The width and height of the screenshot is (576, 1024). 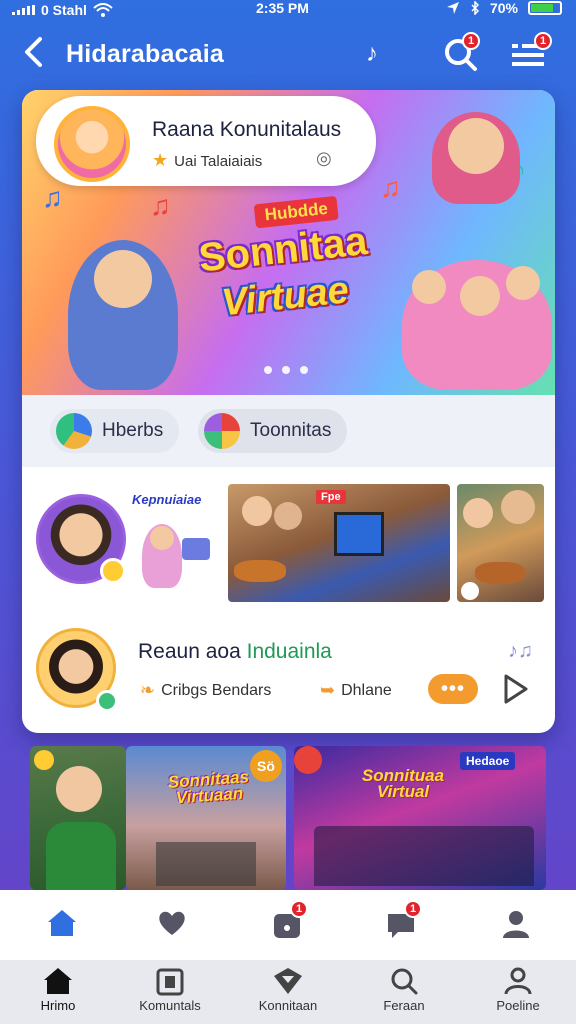 What do you see at coordinates (403, 783) in the screenshot?
I see `strip-tile2-title: Sonnituaa Virtual` at bounding box center [403, 783].